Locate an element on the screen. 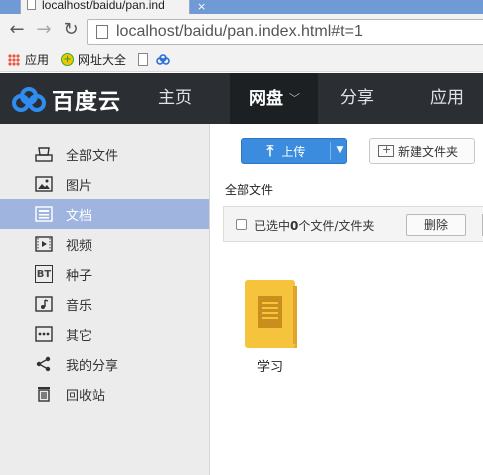 The height and width of the screenshot is (475, 483). nav-share: 分享 is located at coordinates (357, 98).